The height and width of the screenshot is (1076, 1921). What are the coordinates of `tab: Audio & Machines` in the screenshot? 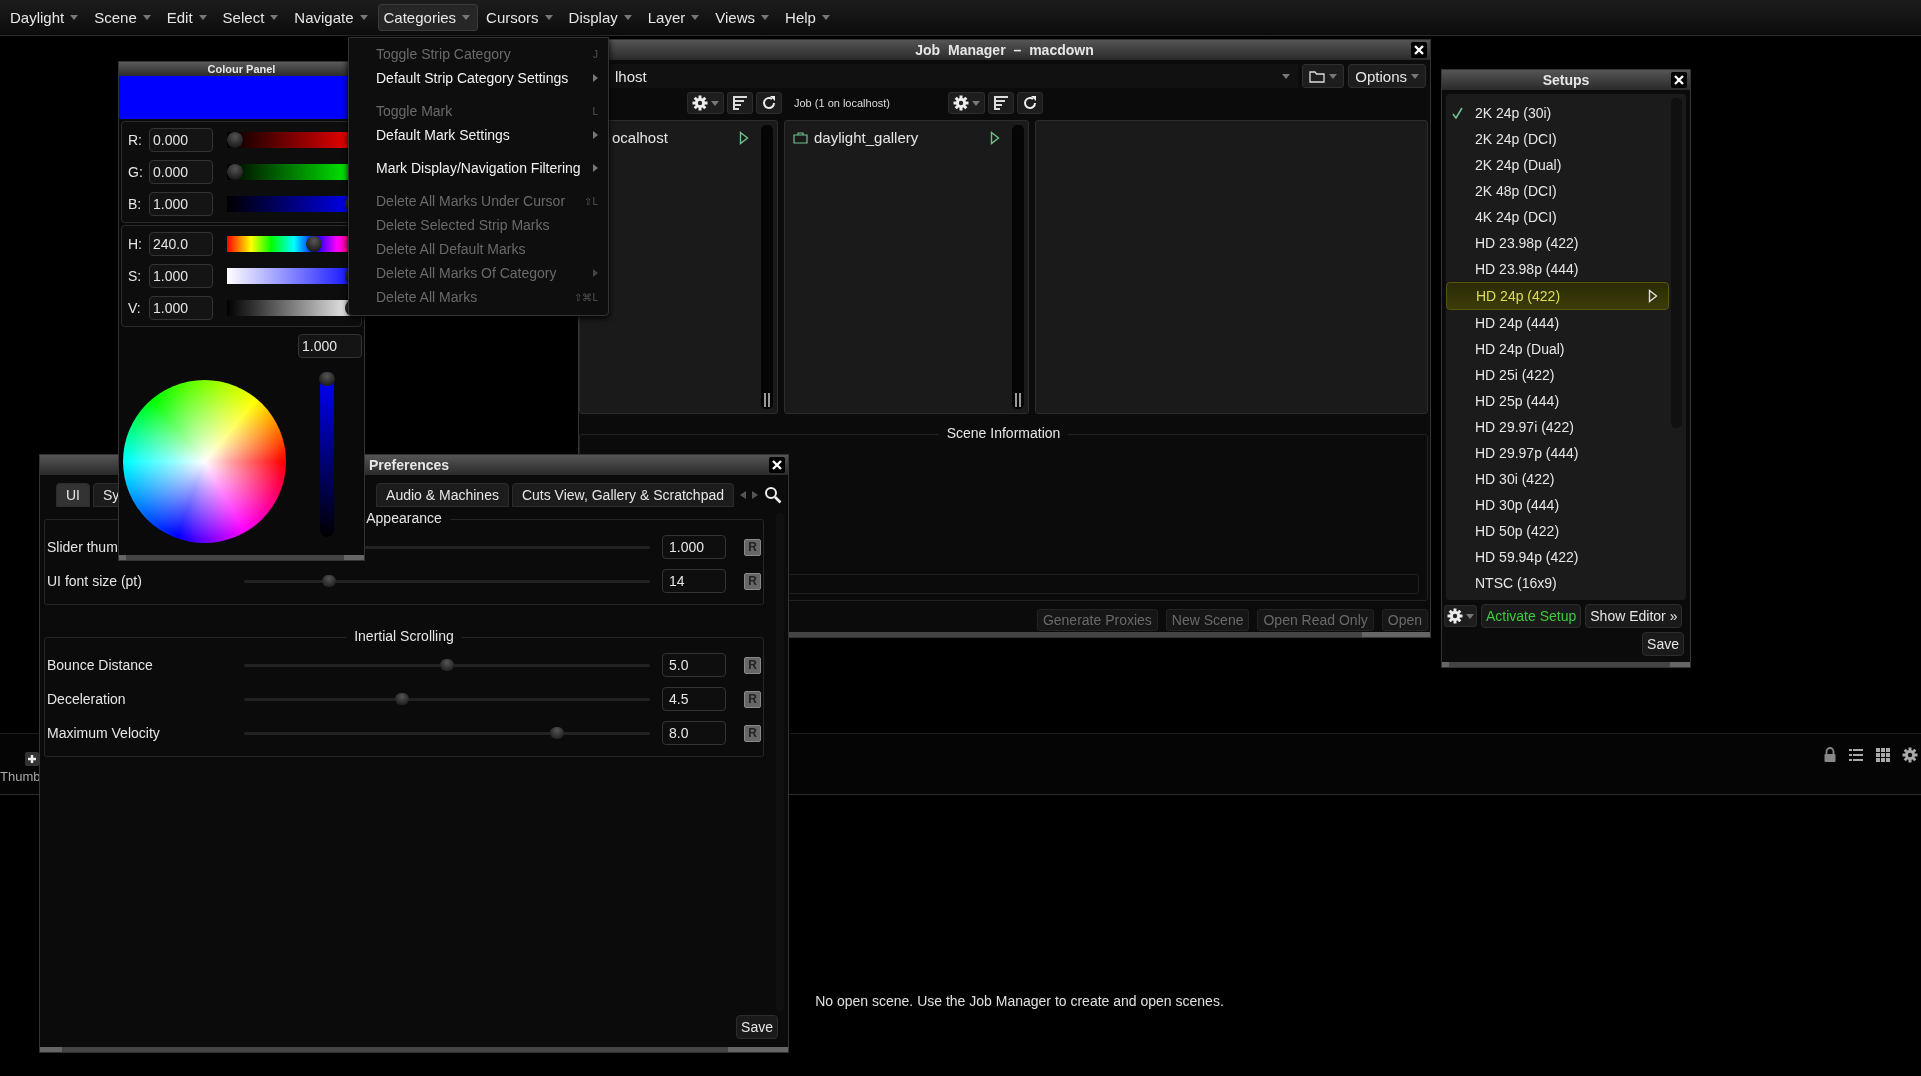 It's located at (442, 495).